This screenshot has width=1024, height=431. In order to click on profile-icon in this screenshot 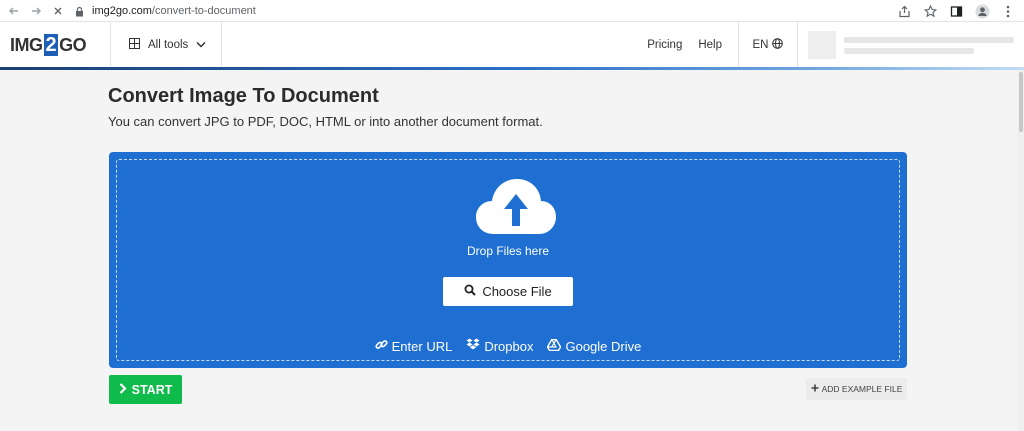, I will do `click(982, 11)`.